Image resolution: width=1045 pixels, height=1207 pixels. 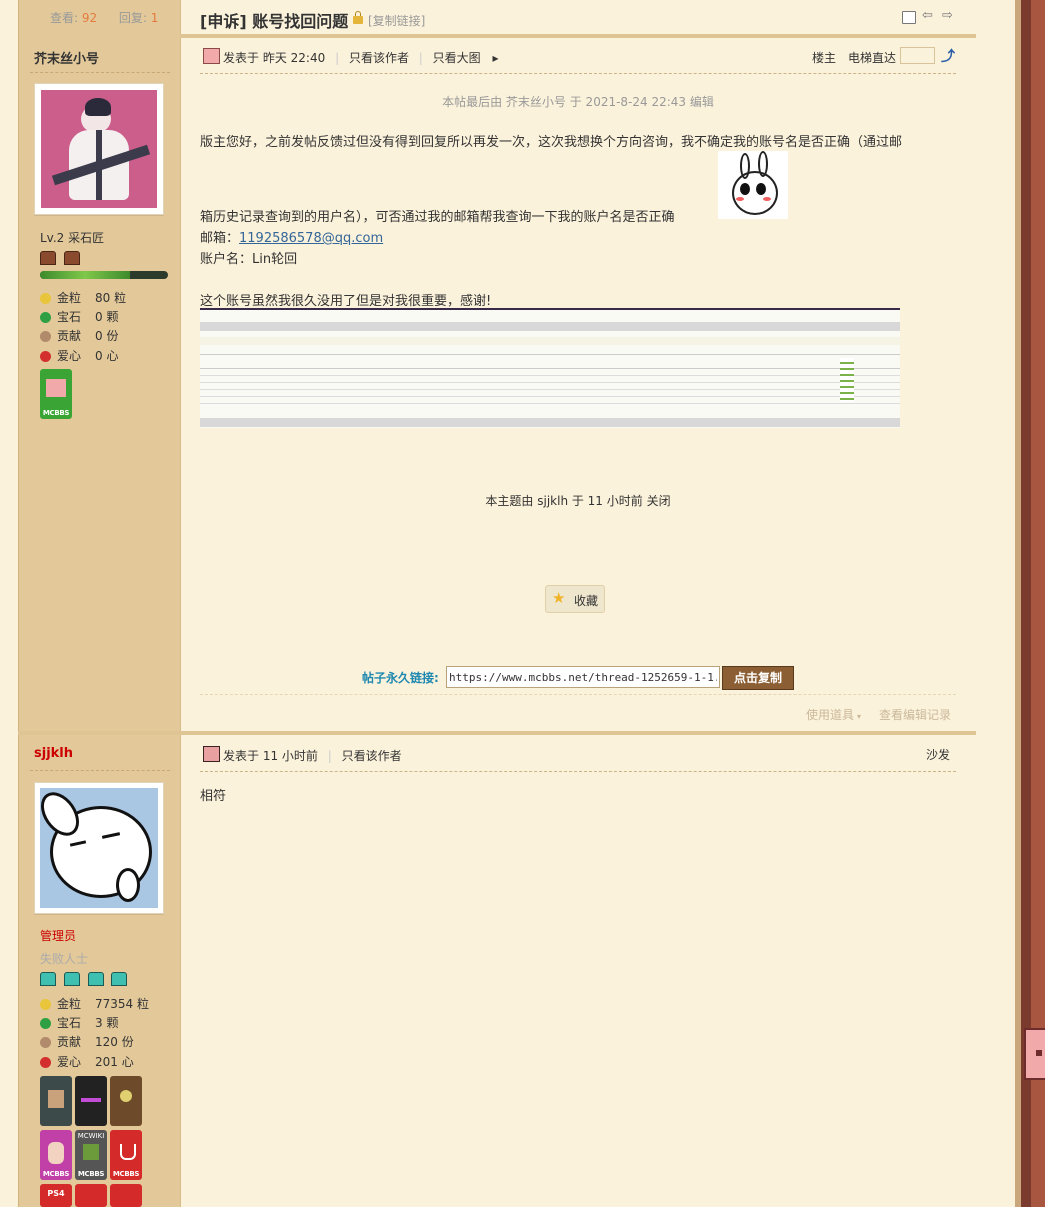 What do you see at coordinates (915, 714) in the screenshot?
I see `view-edit-log-link: 查看编辑记录` at bounding box center [915, 714].